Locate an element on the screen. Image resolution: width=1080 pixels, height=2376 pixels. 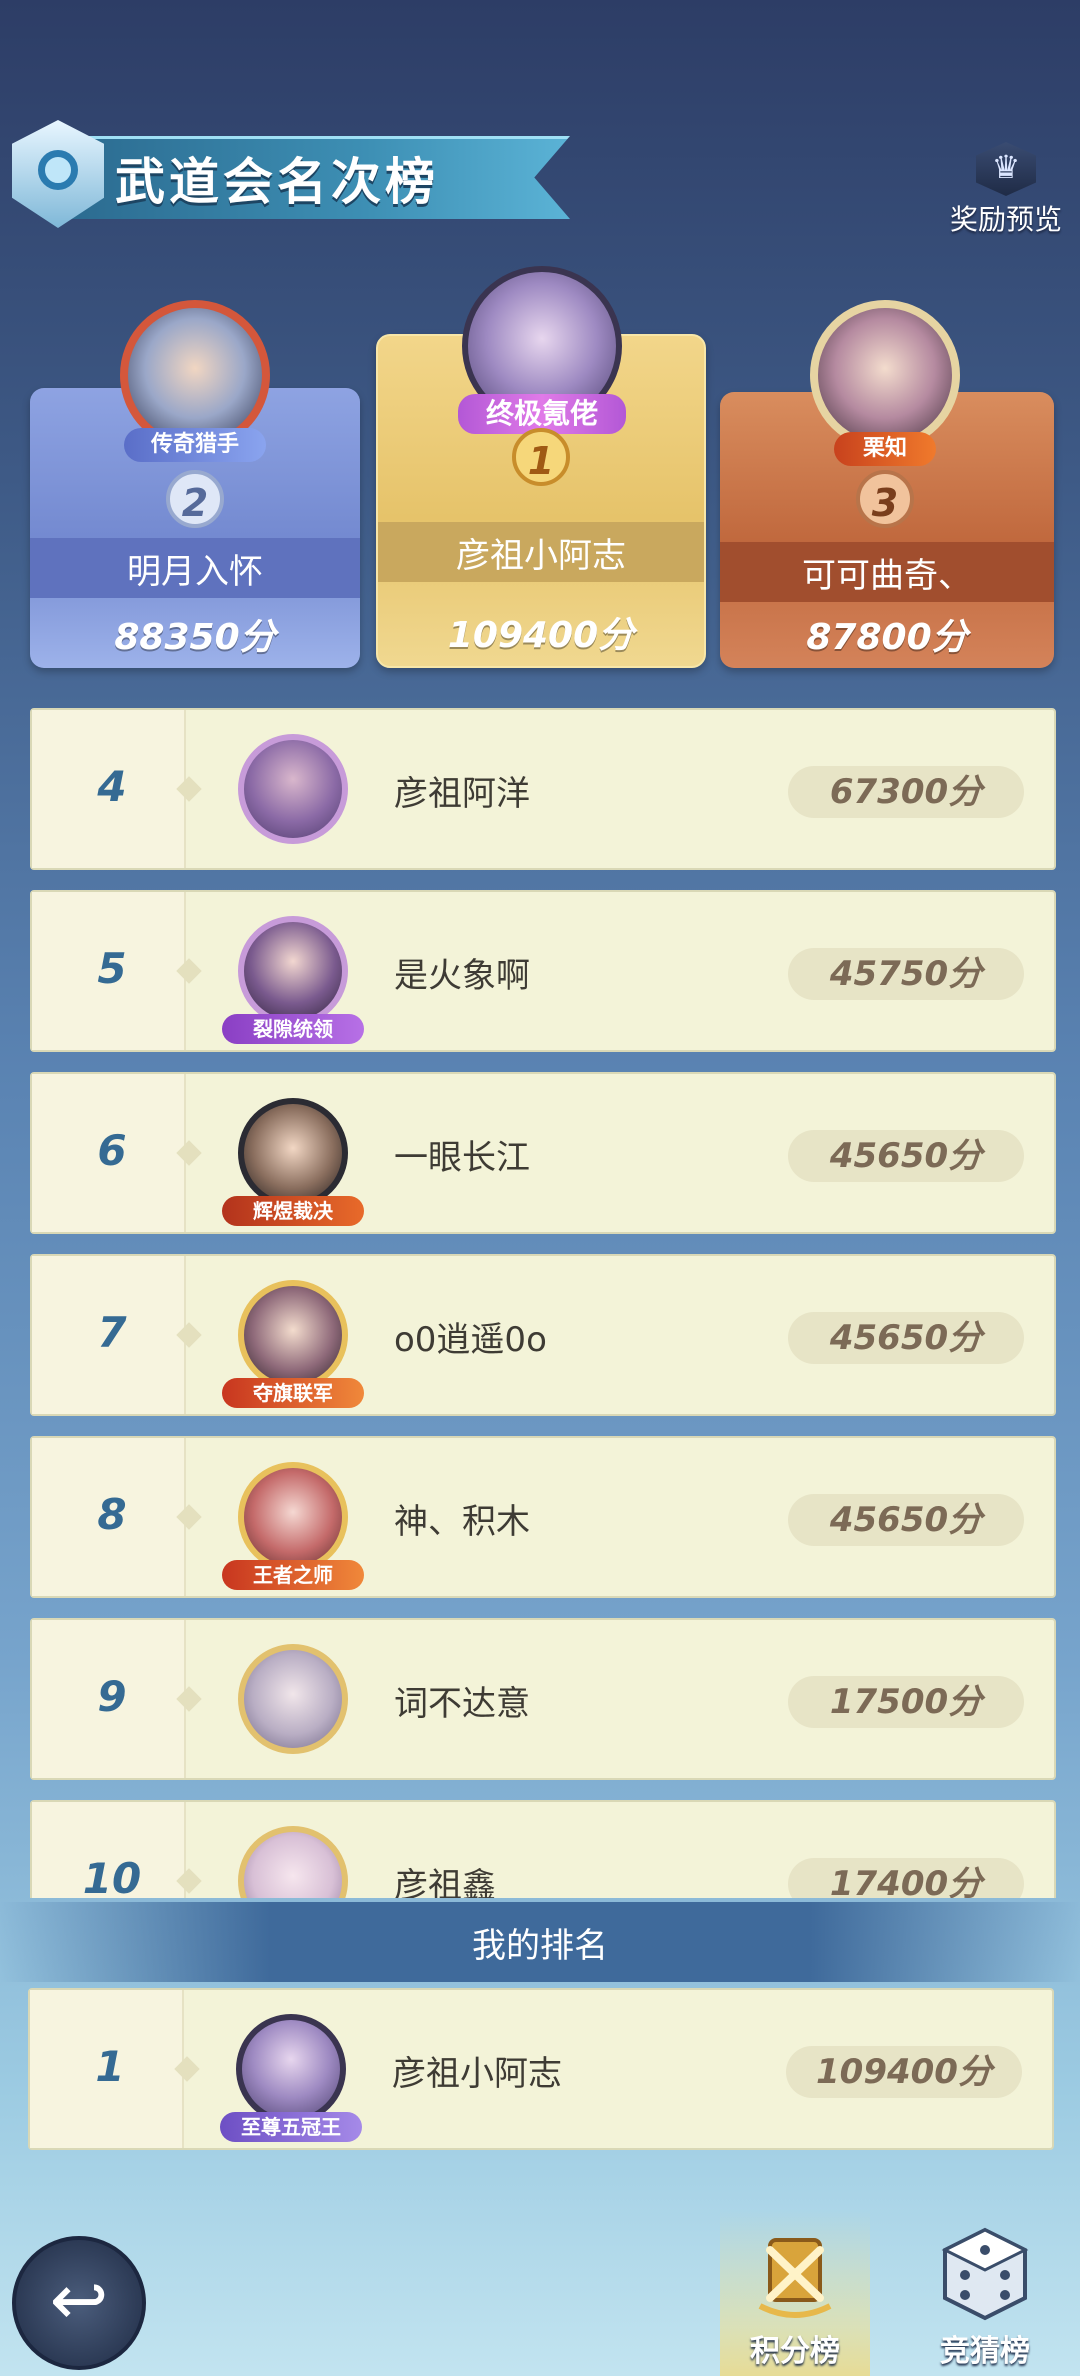
table-row: 8 王者之师 神、积木 45650分 is located at coordinates (543, 1517).